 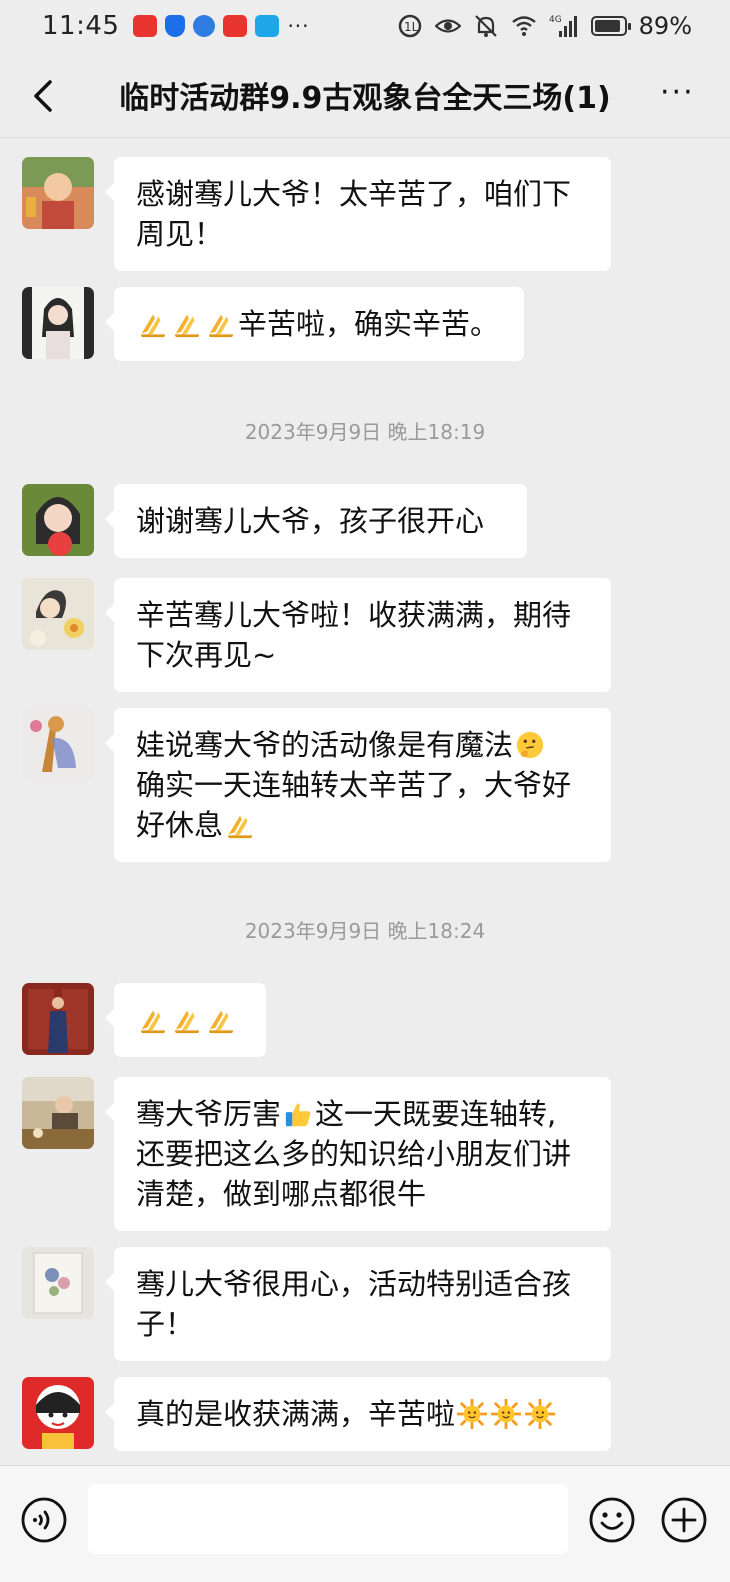 I want to click on status-bar: 11:45 ··· 1L 4G 89%, so click(x=365, y=26).